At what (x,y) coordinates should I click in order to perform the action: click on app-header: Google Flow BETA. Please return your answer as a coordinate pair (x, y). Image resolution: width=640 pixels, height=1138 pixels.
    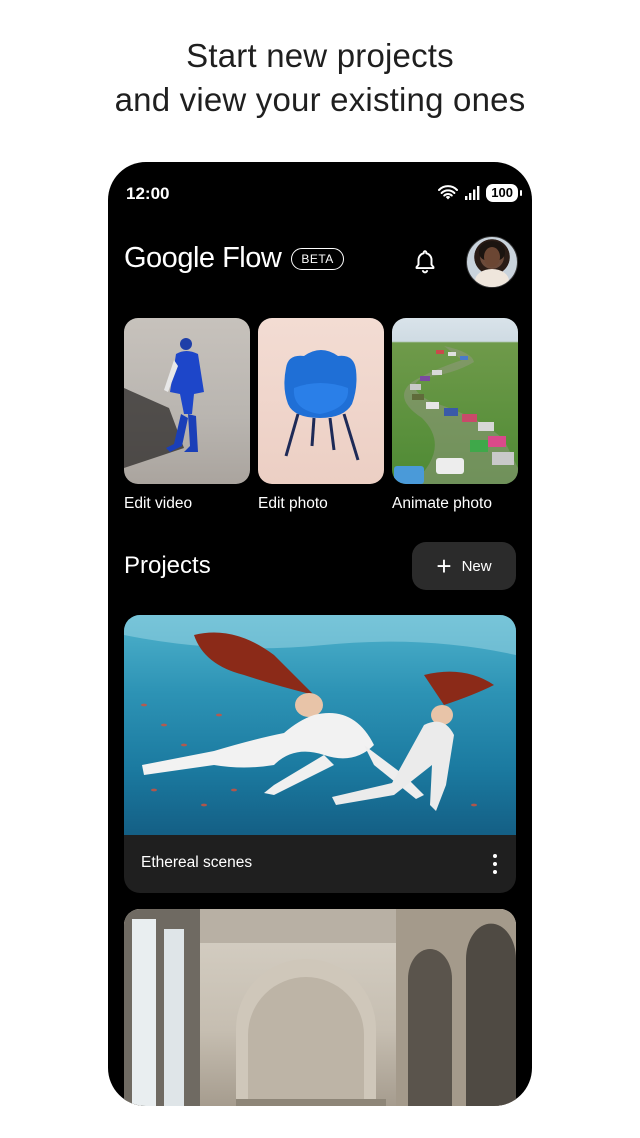
    Looking at the image, I should click on (234, 258).